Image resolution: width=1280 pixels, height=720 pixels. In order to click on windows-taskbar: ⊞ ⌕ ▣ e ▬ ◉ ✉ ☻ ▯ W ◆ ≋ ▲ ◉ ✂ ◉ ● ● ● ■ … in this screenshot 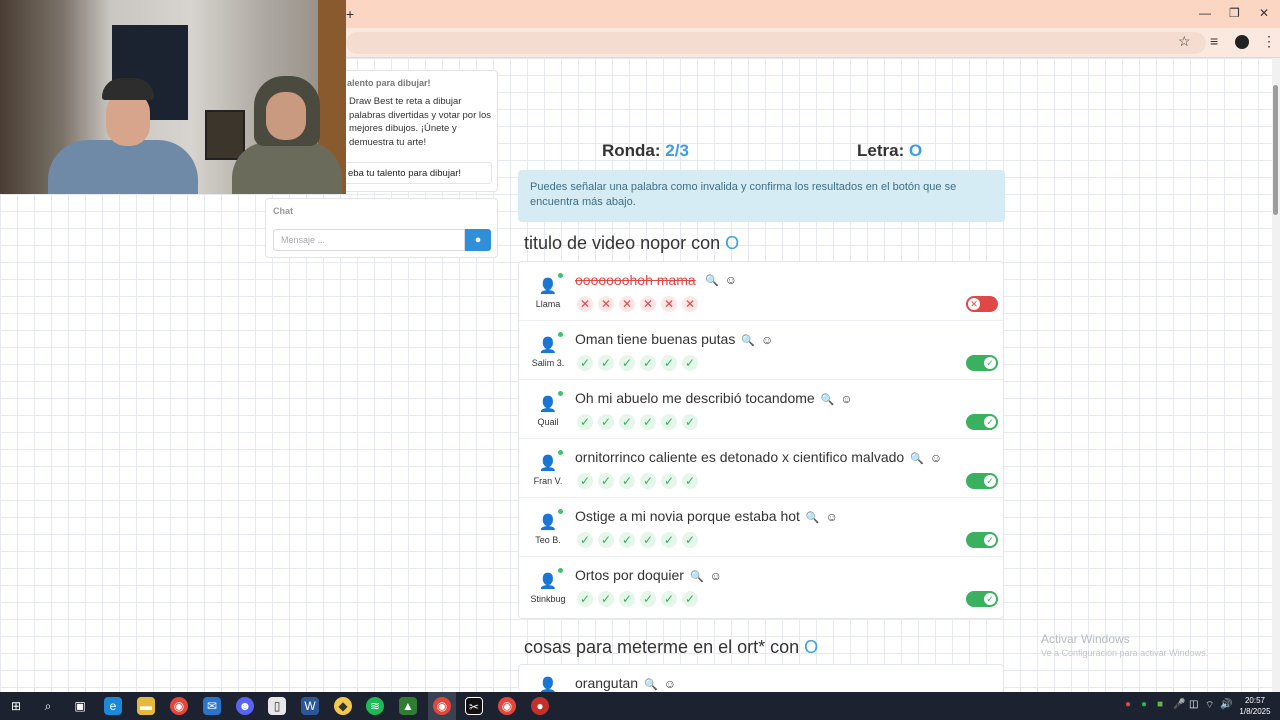, I will do `click(640, 706)`.